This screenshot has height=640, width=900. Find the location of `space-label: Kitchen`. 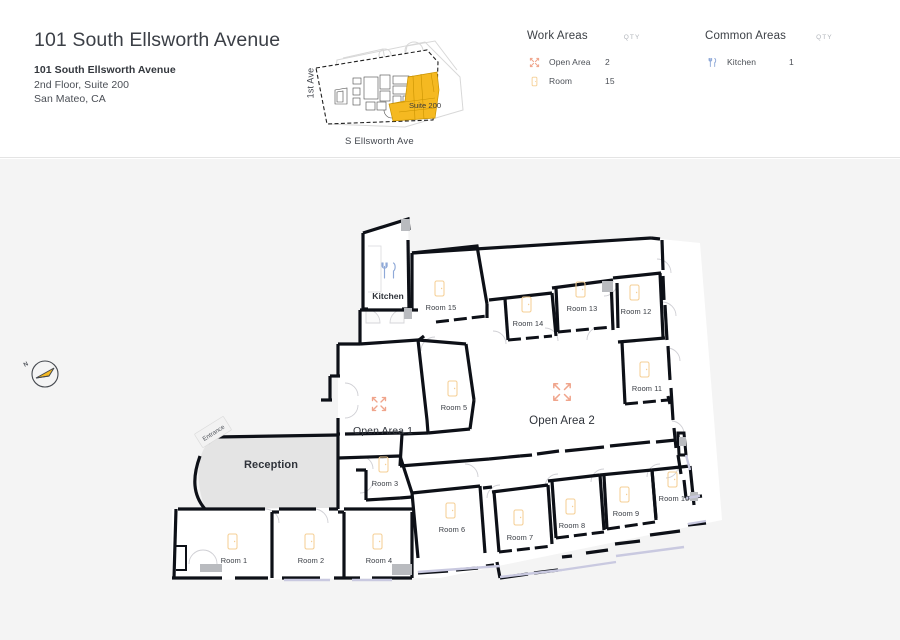

space-label: Kitchen is located at coordinates (388, 296).